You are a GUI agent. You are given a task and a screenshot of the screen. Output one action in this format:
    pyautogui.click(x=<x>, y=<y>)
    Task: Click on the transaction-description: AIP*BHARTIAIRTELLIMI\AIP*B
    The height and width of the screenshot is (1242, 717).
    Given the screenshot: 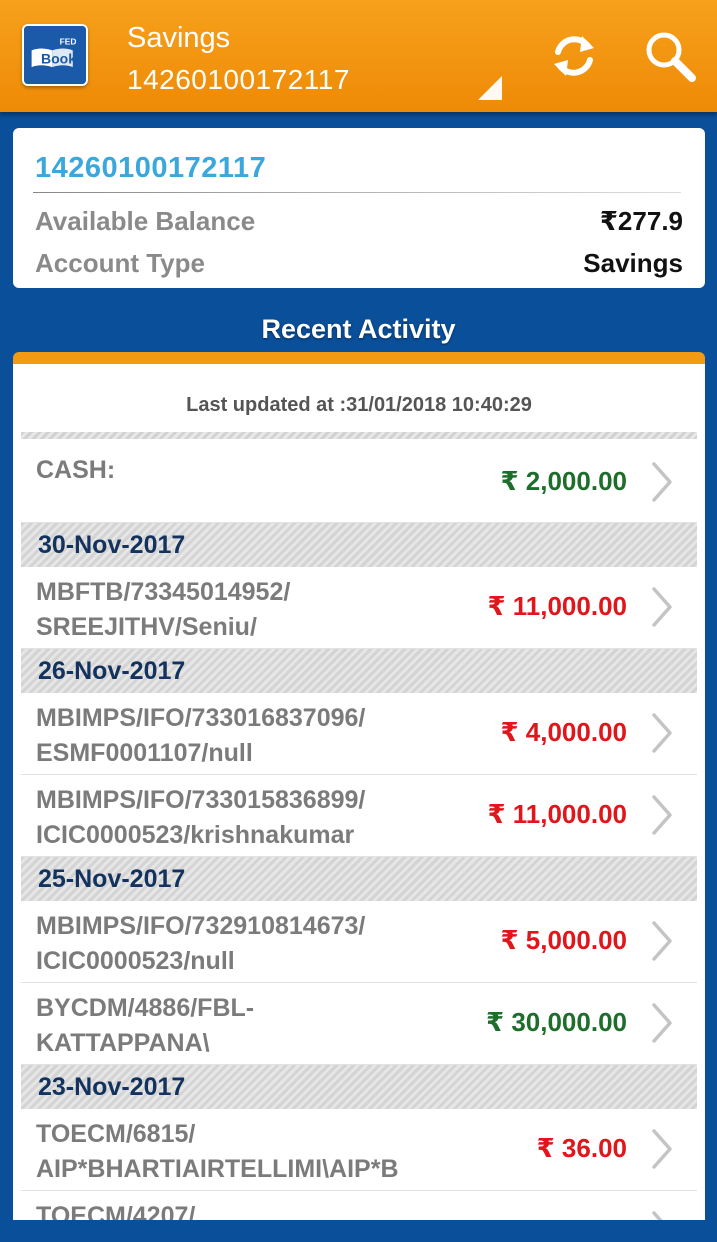 What is the action you would take?
    pyautogui.click(x=217, y=1169)
    